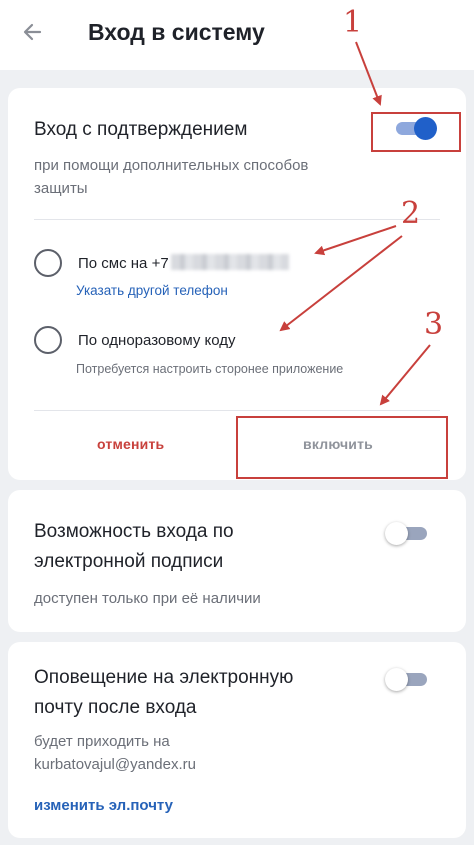 The image size is (474, 845). Describe the element at coordinates (123, 263) in the screenshot. I see `sms-option-text: По смс на +7` at that location.